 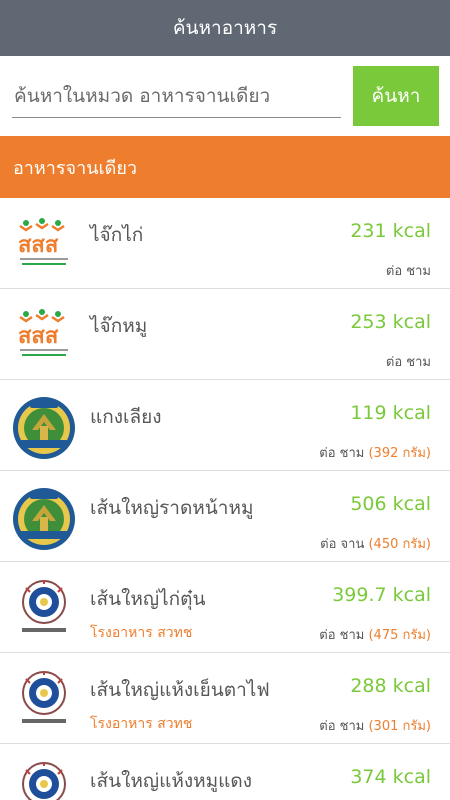 I want to click on food-name: ไจ๊กหมู, so click(x=119, y=326).